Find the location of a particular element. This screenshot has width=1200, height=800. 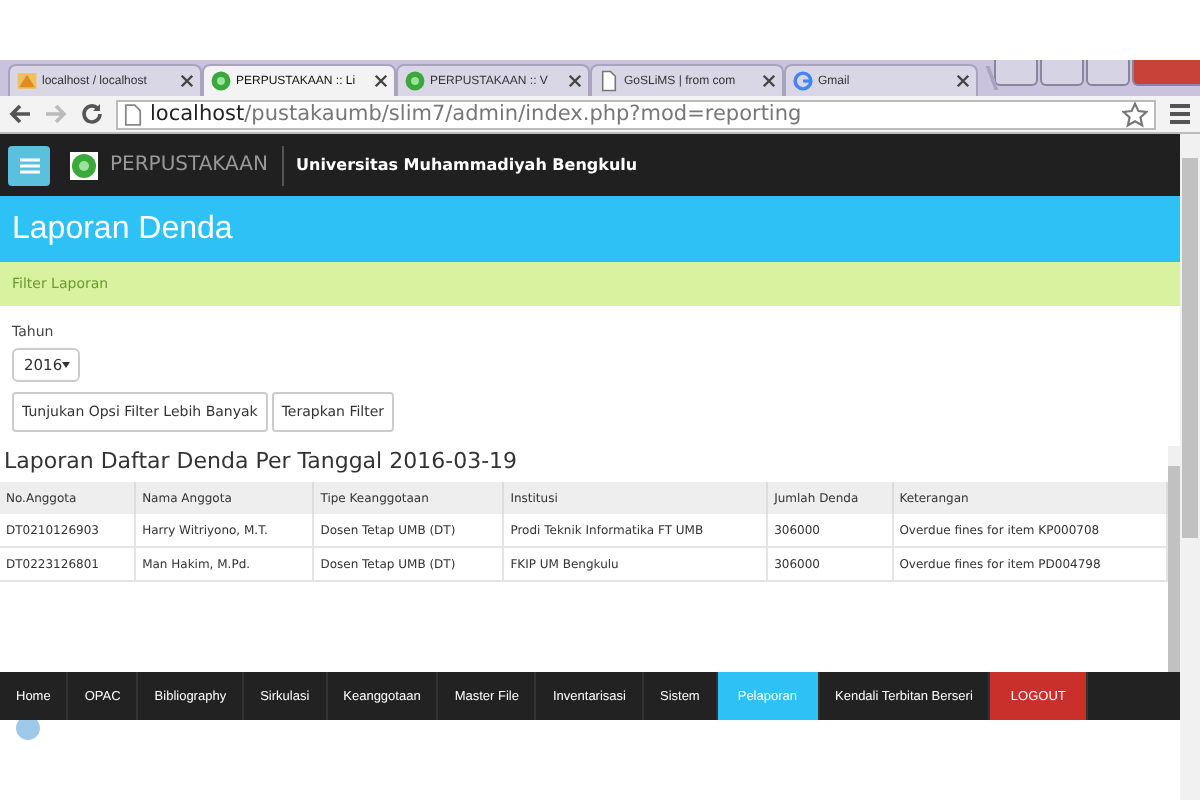

report-title: Laporan Daftar Denda Per Tanggal 2016-03-19 is located at coordinates (261, 462).